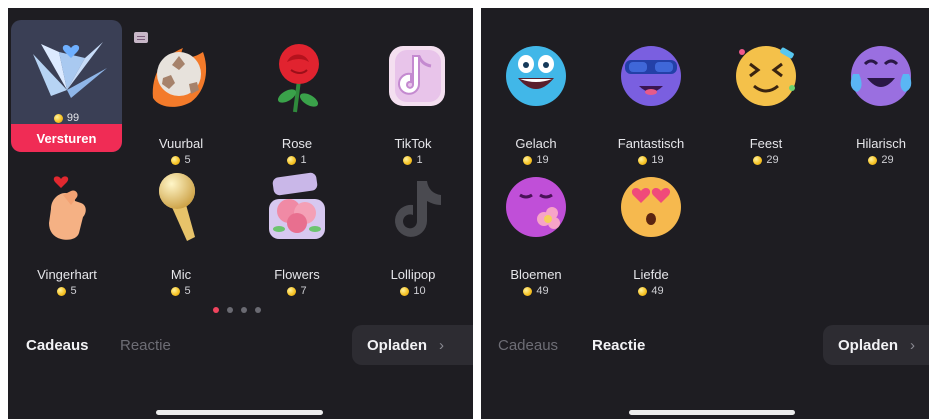 The width and height of the screenshot is (929, 419). Describe the element at coordinates (179, 77) in the screenshot. I see `fireball-icon` at that location.